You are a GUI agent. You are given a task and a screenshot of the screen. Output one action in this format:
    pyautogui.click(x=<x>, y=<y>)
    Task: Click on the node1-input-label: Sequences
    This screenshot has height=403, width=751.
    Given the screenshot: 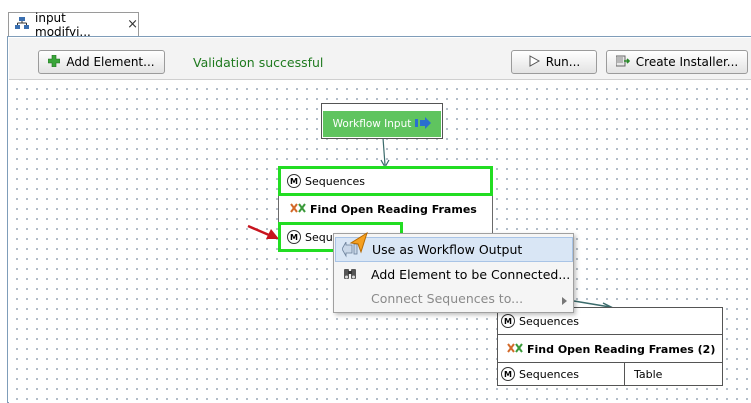 What is the action you would take?
    pyautogui.click(x=335, y=181)
    